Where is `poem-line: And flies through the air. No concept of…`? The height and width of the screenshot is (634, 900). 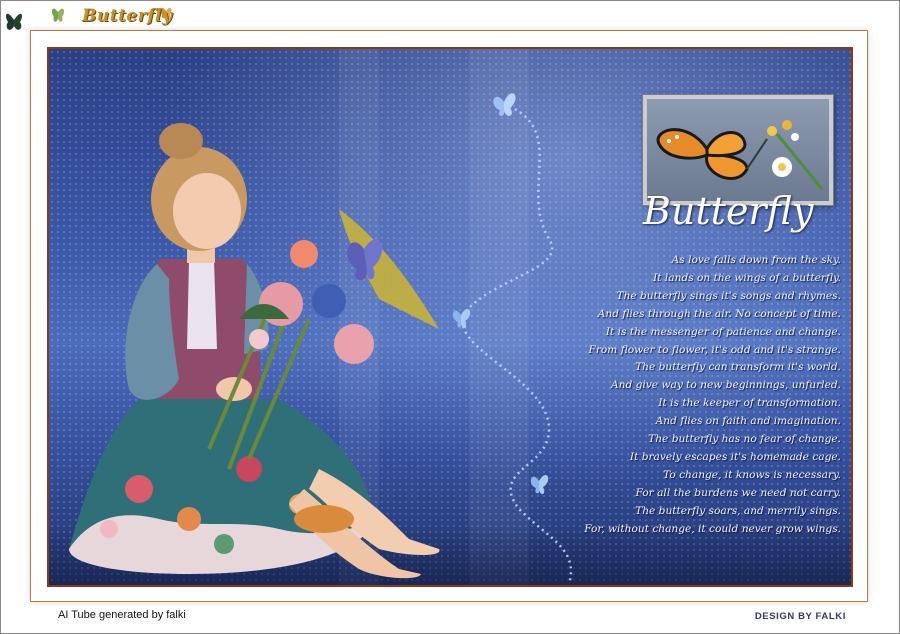 poem-line: And flies through the air. No concept of… is located at coordinates (719, 313).